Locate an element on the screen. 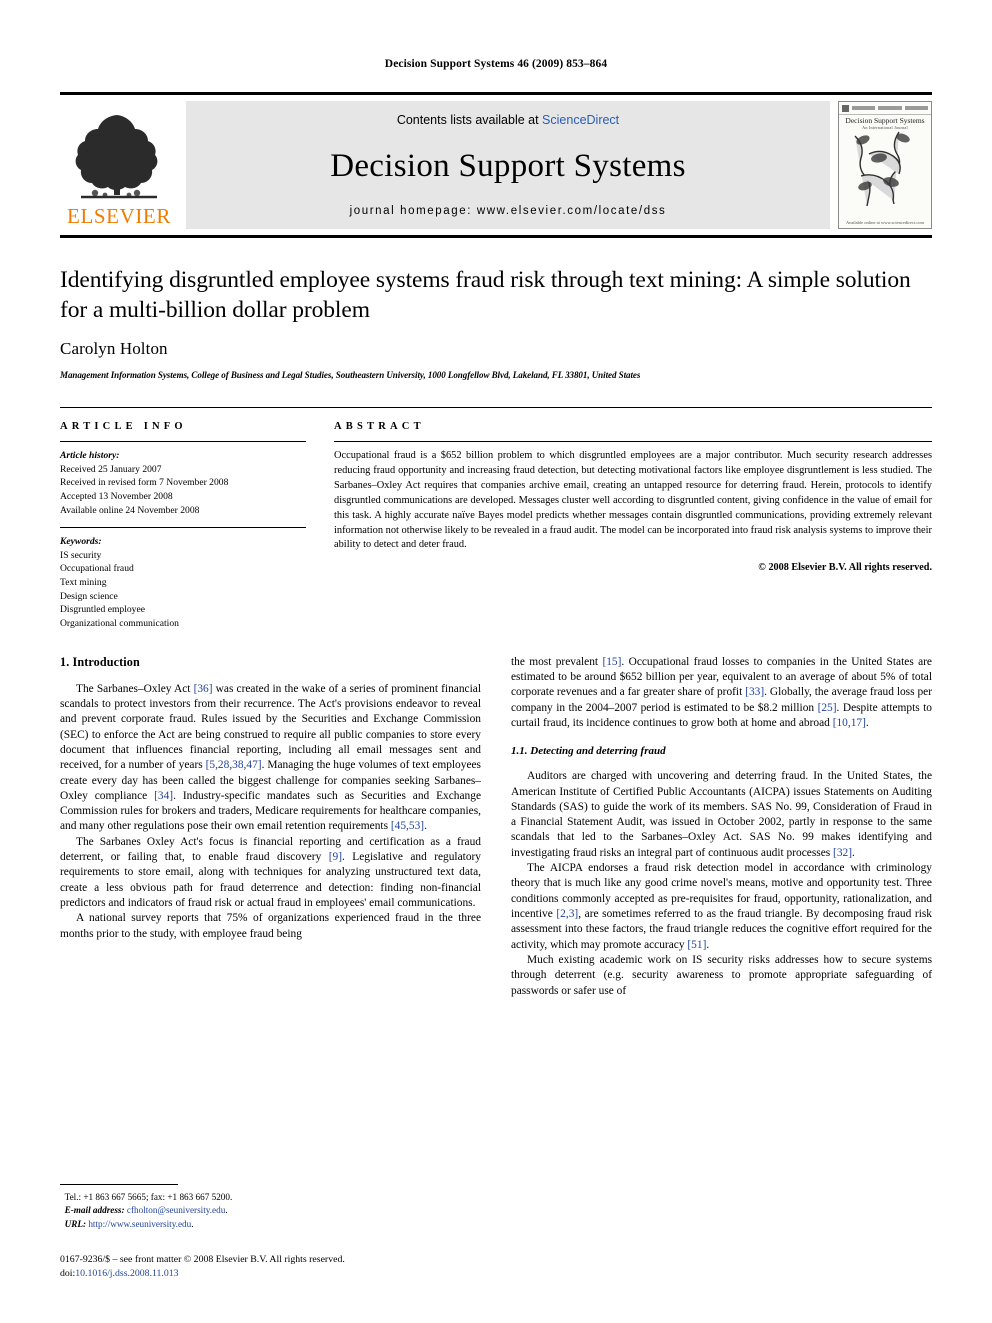 Image resolution: width=992 pixels, height=1323 pixels. citation-link: [45,53] is located at coordinates (407, 826).